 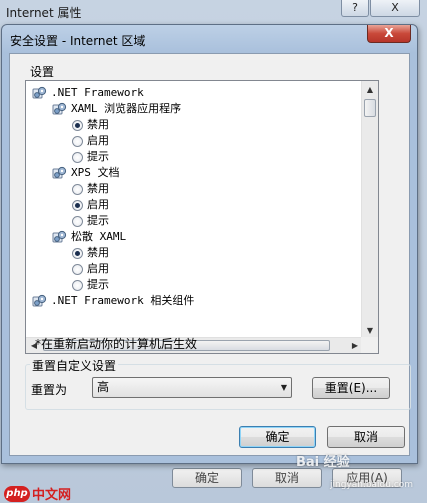 What do you see at coordinates (323, 462) in the screenshot?
I see `baidu-watermark: Bai 经验` at bounding box center [323, 462].